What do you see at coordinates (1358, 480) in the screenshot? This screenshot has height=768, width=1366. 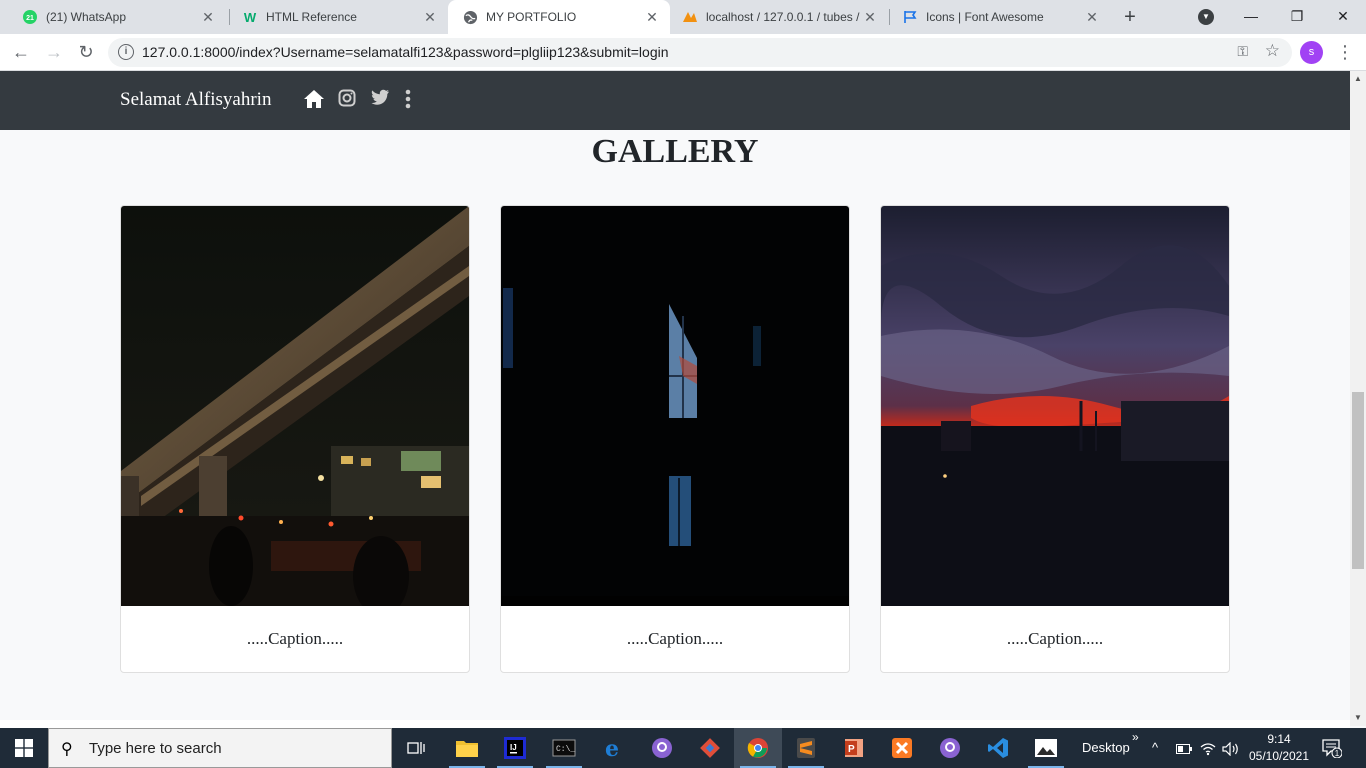 I see `scrollbar-thumb` at bounding box center [1358, 480].